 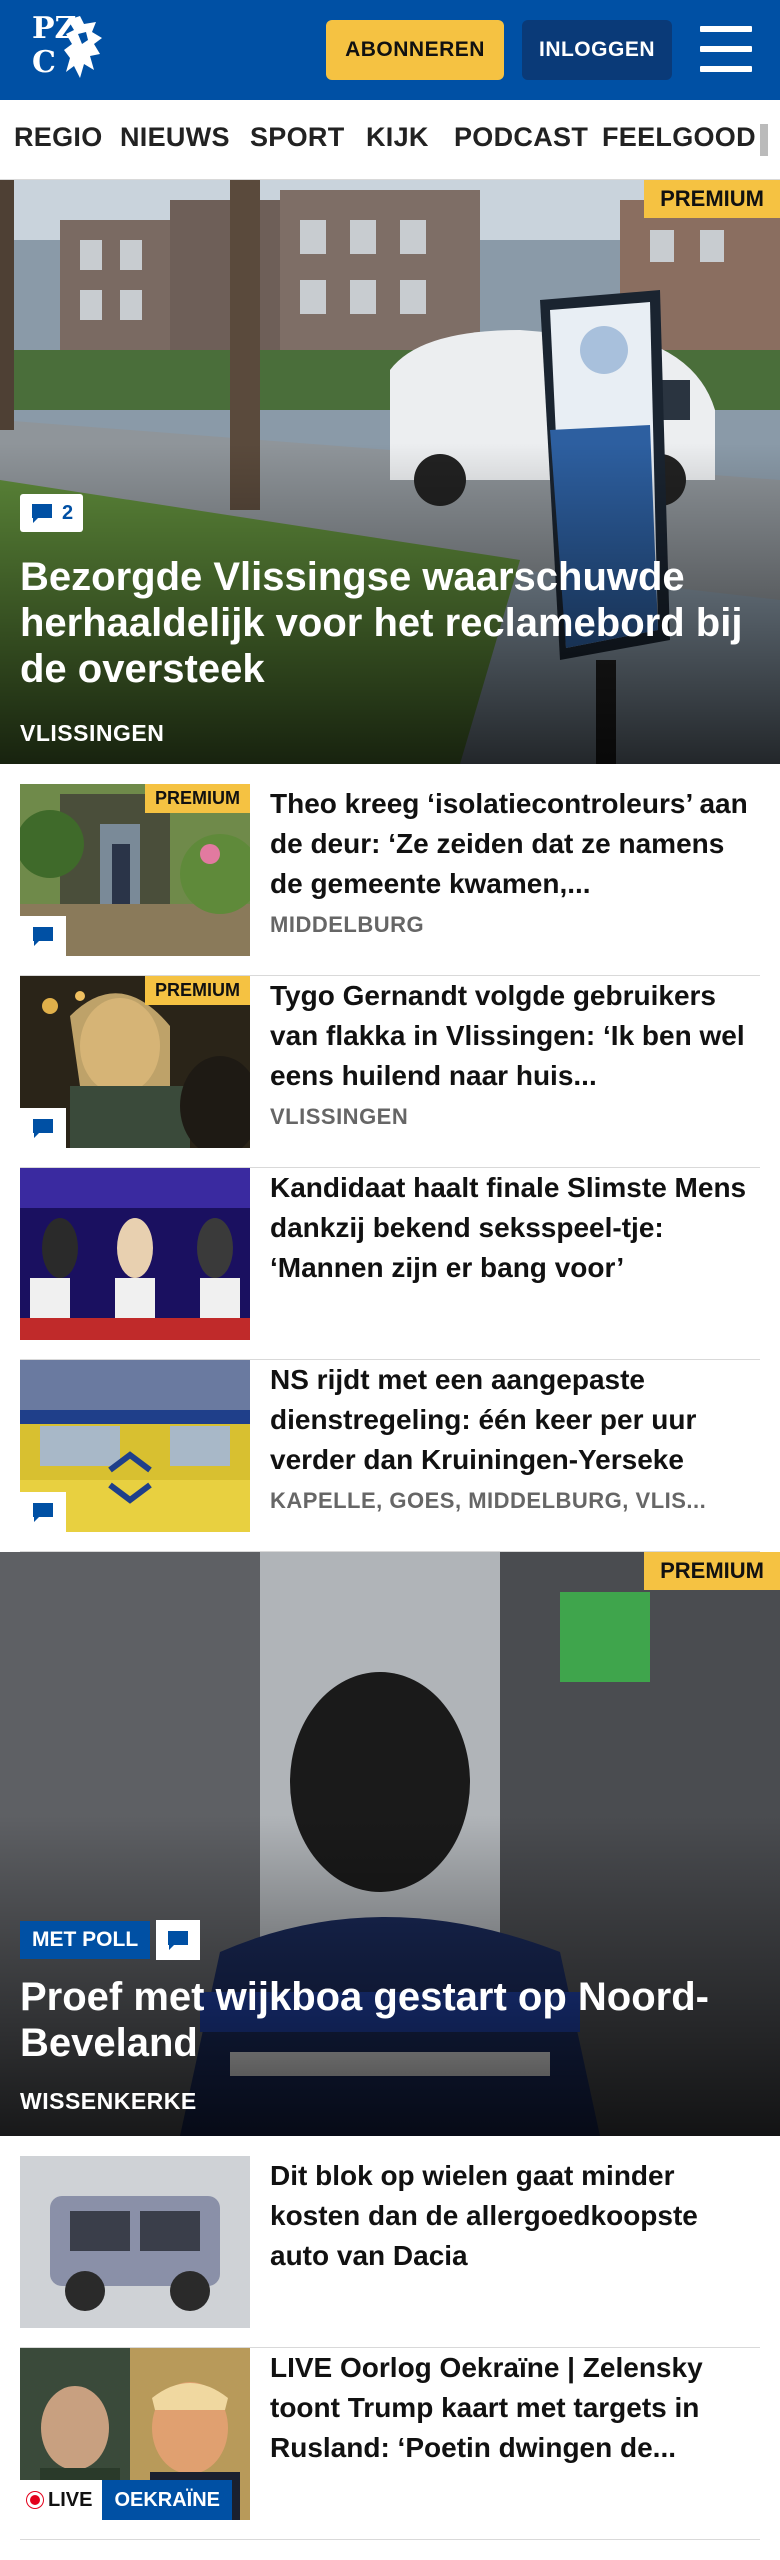 What do you see at coordinates (135, 2434) in the screenshot?
I see `article-thumbnail: LIVE OEKRAÏNE` at bounding box center [135, 2434].